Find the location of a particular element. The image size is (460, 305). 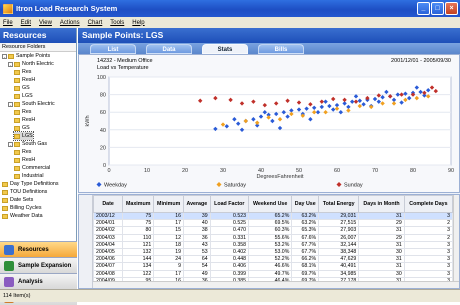

column-header: Date is located at coordinates (108, 204).